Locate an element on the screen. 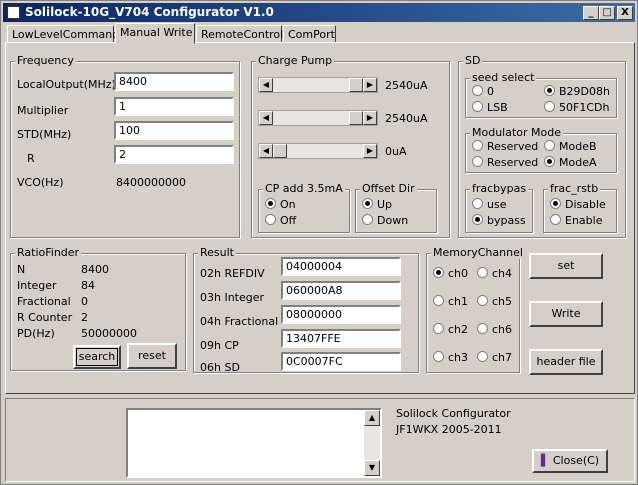 This screenshot has height=485, width=638. mod-modeb-radio: ModeB is located at coordinates (570, 146).